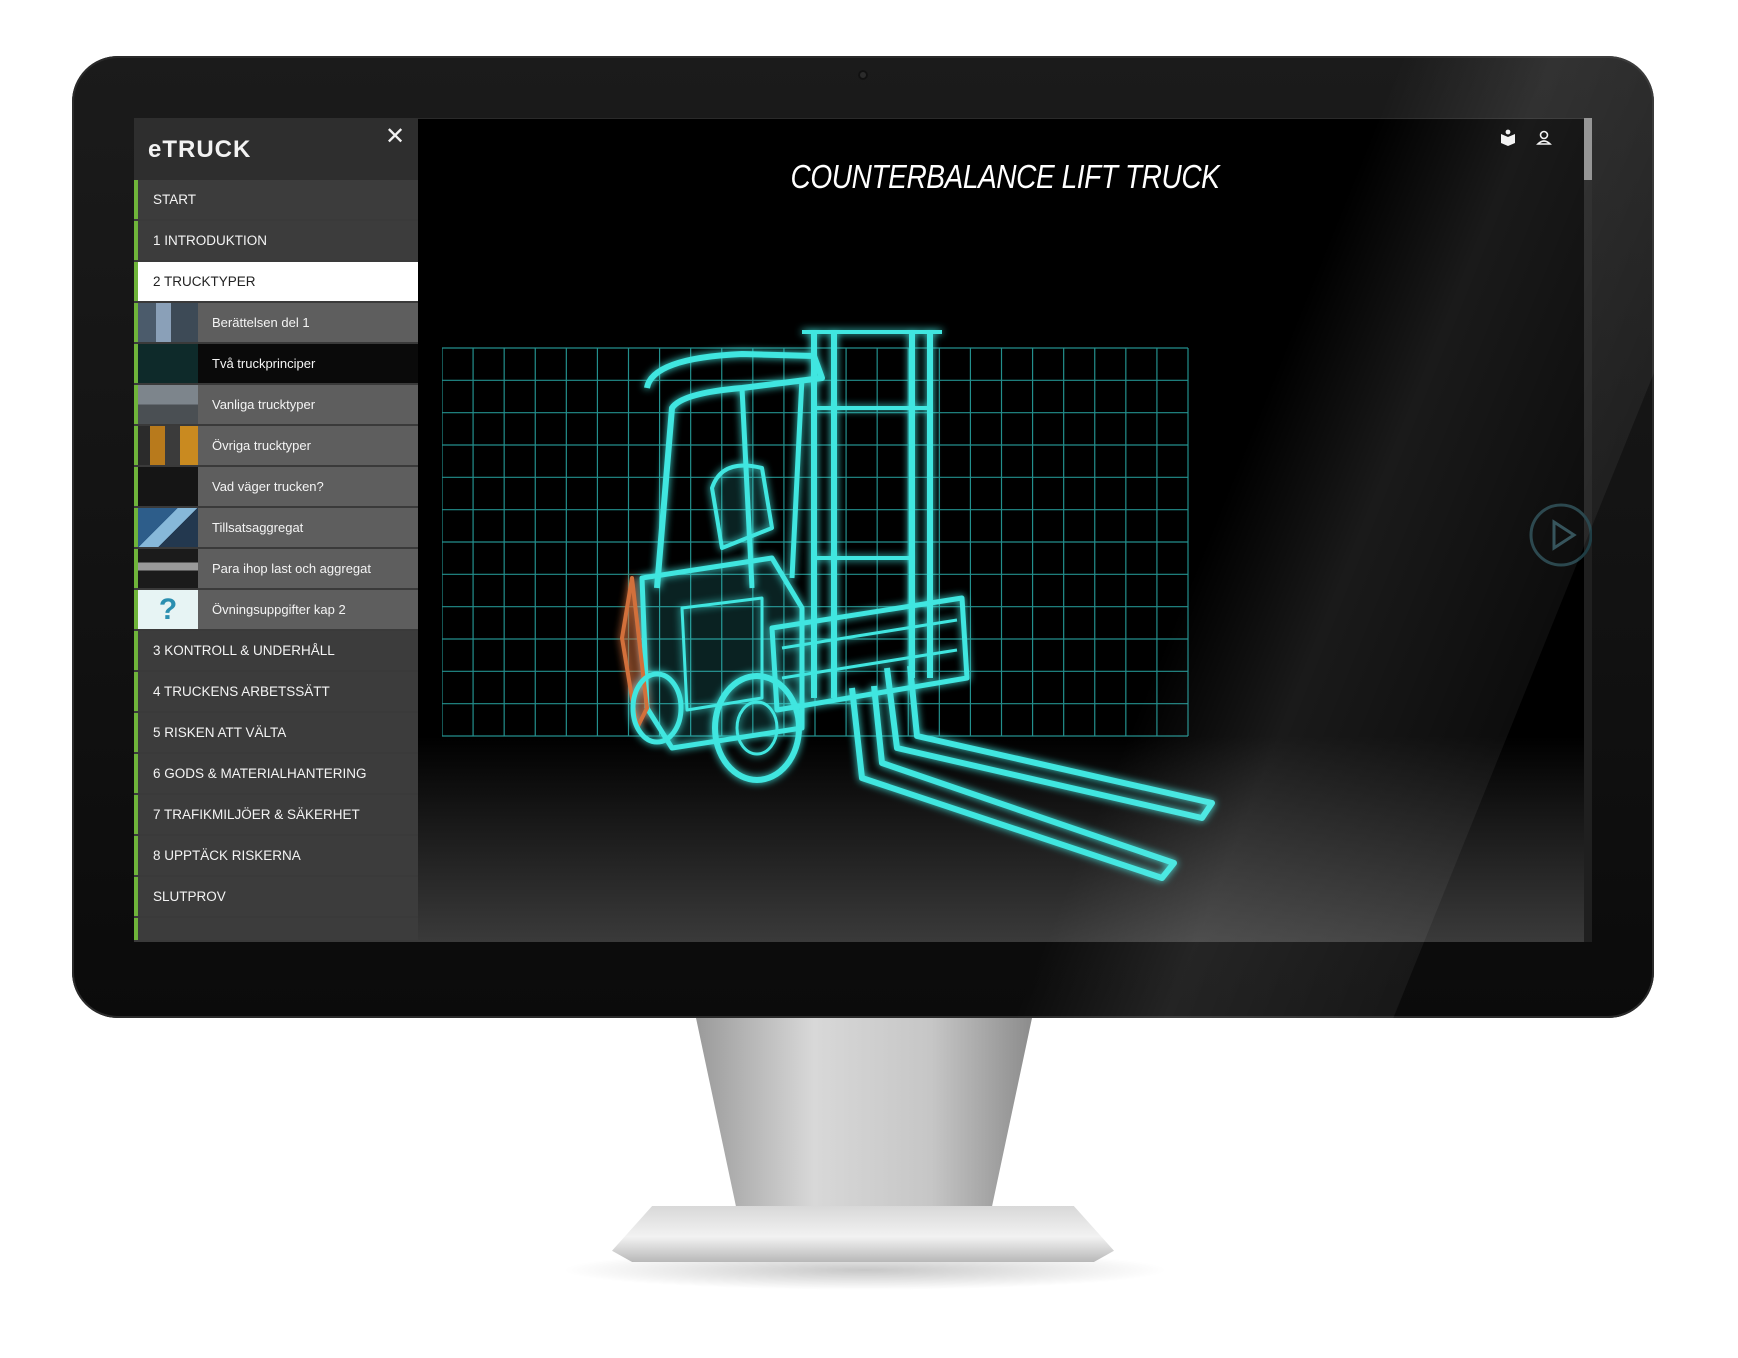 Image resolution: width=1738 pixels, height=1358 pixels. Describe the element at coordinates (276, 732) in the screenshot. I see `sidebar-chapter: 5 RISKEN ATT VÄLTA` at that location.